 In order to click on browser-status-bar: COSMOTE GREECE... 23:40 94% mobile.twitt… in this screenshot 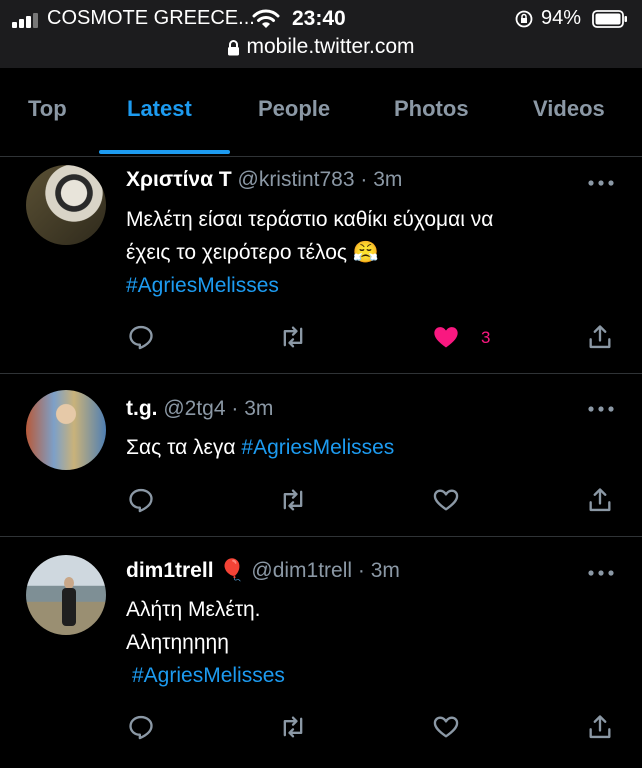, I will do `click(321, 34)`.